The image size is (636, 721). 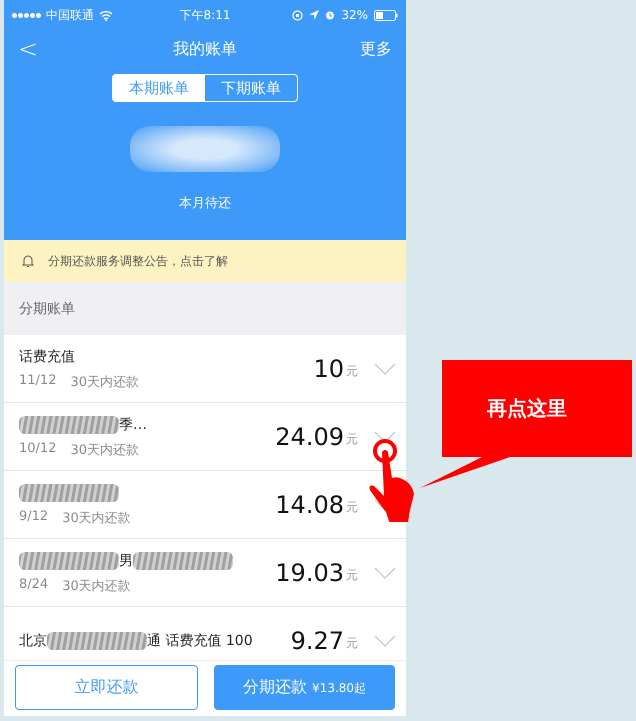 I want to click on battery-percent: 32%, so click(x=354, y=15).